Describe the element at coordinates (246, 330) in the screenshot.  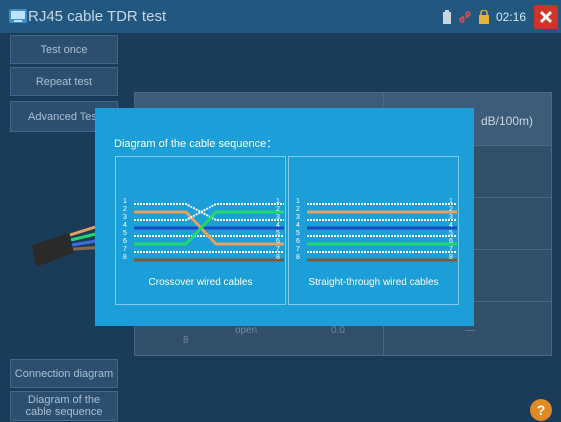
I see `row-status: open` at that location.